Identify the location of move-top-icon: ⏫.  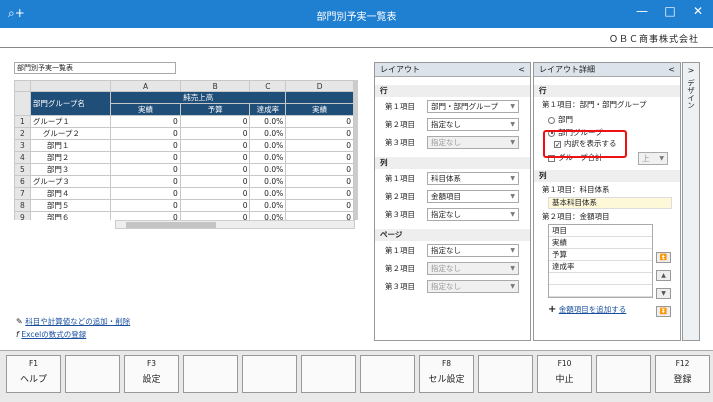
(663, 257).